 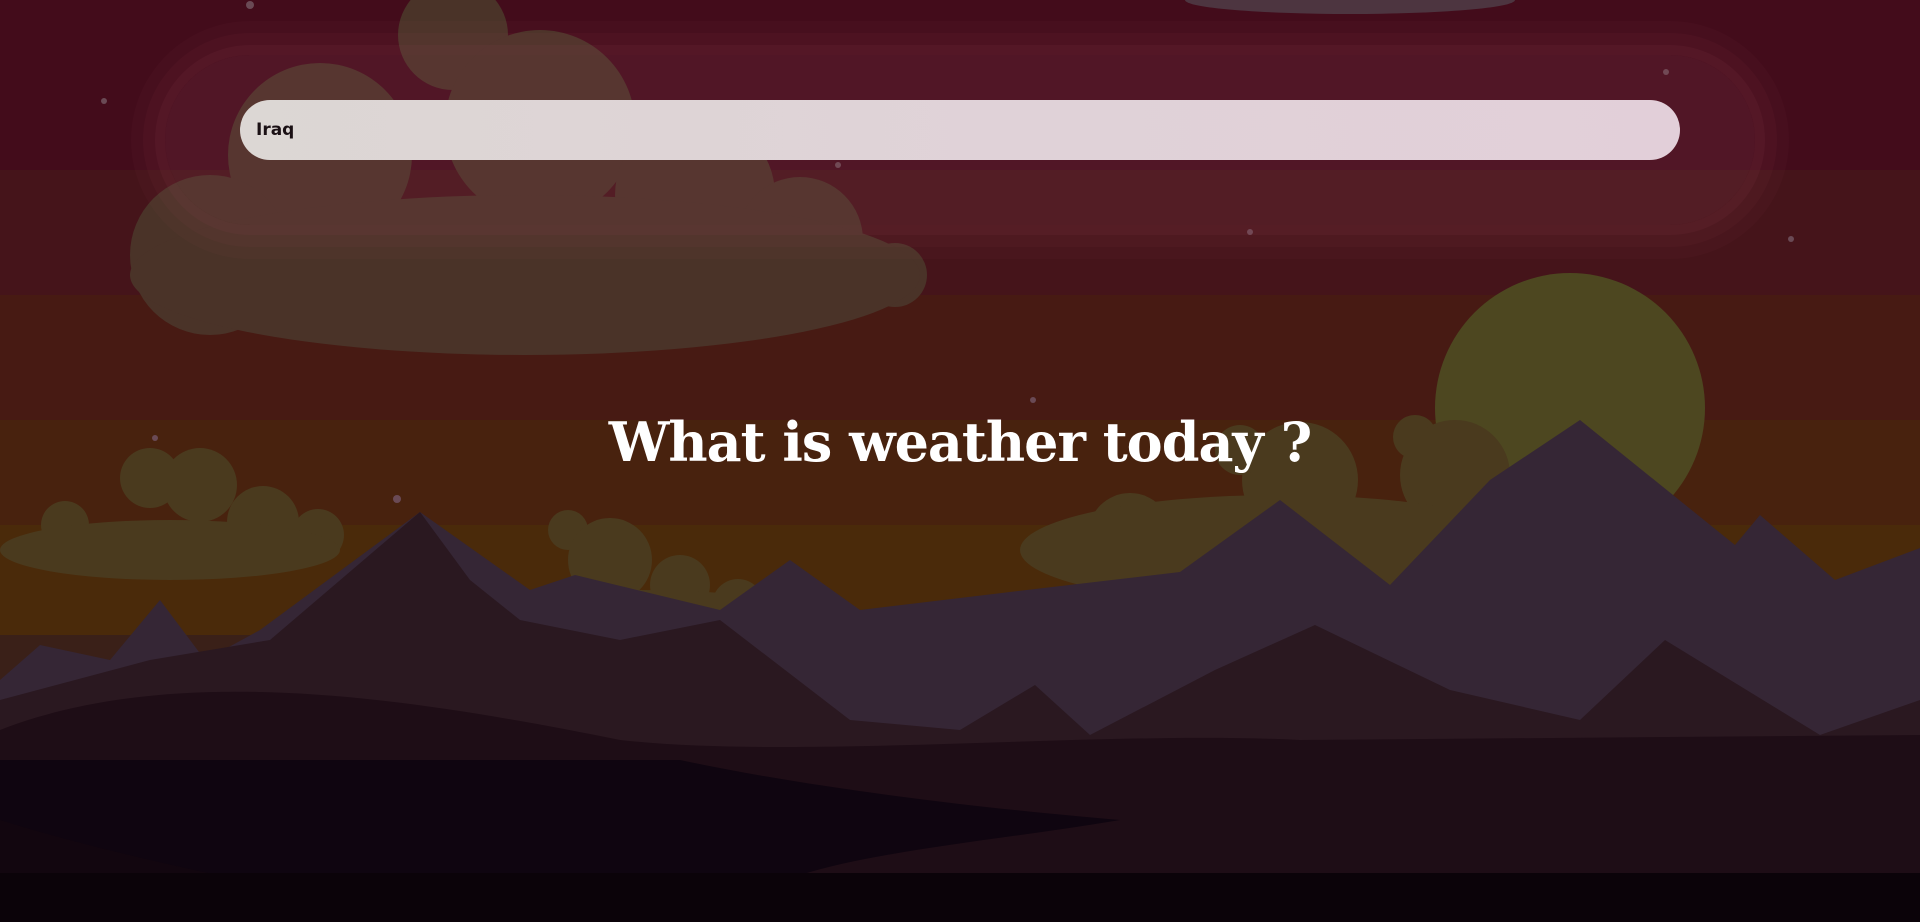 I want to click on location-search-input, so click(x=960, y=130).